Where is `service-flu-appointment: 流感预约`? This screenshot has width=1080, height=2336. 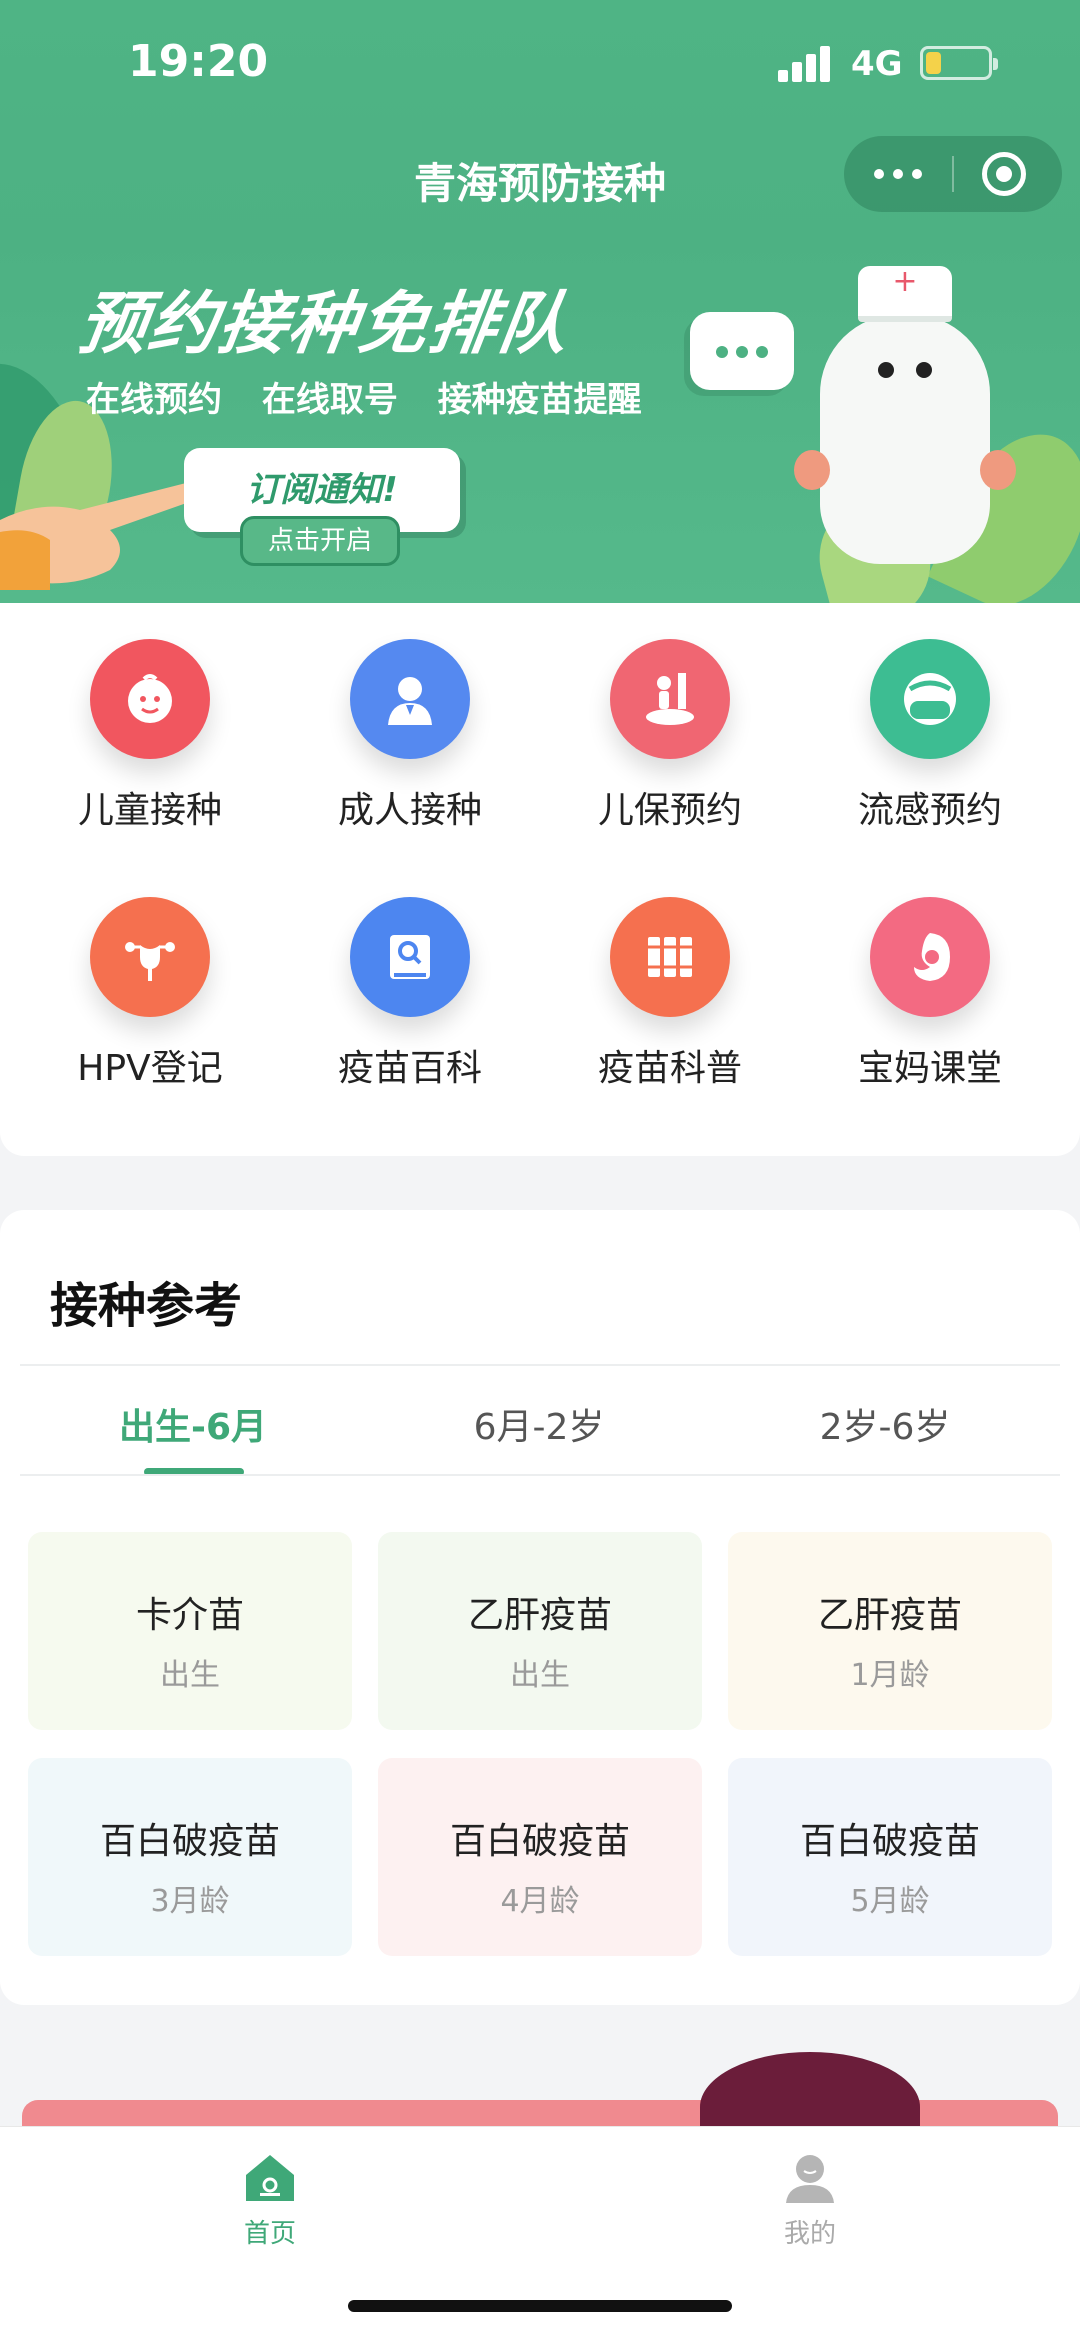
service-flu-appointment: 流感预约 is located at coordinates (930, 717).